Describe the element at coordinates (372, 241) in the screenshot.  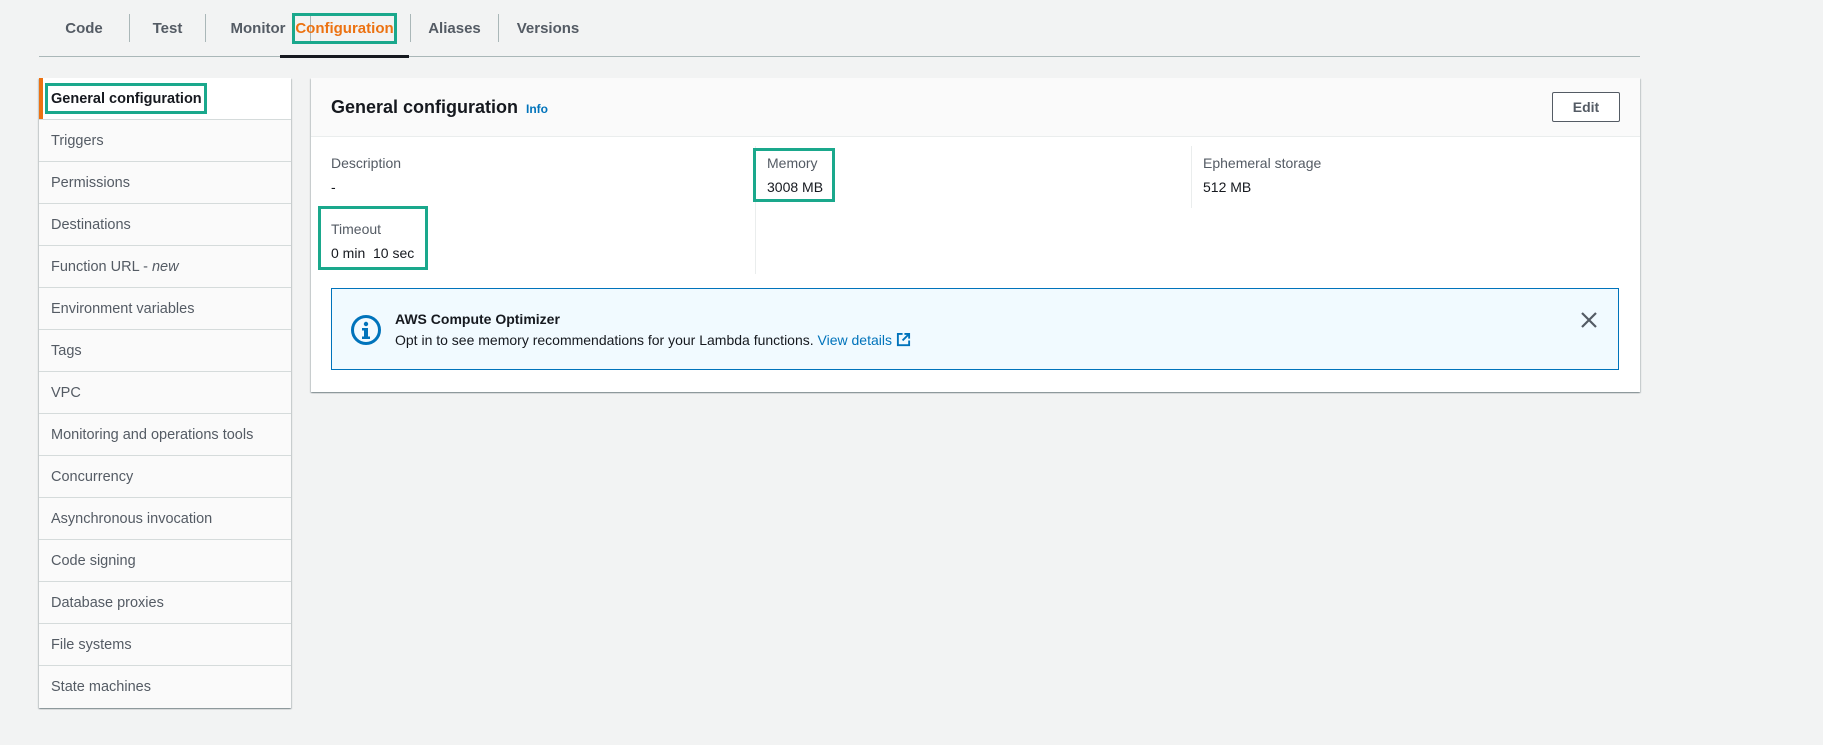
I see `timeout-field: Timeout 0 min 10 sec` at that location.